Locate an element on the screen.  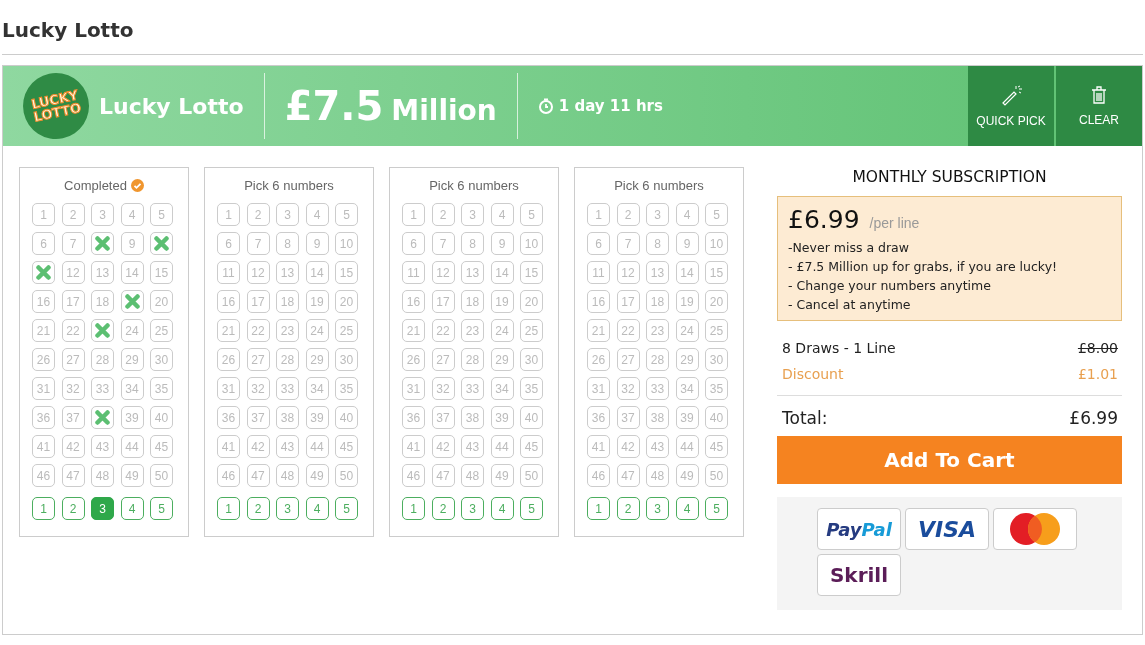
lottery-name: Lucky Lotto is located at coordinates (171, 106).